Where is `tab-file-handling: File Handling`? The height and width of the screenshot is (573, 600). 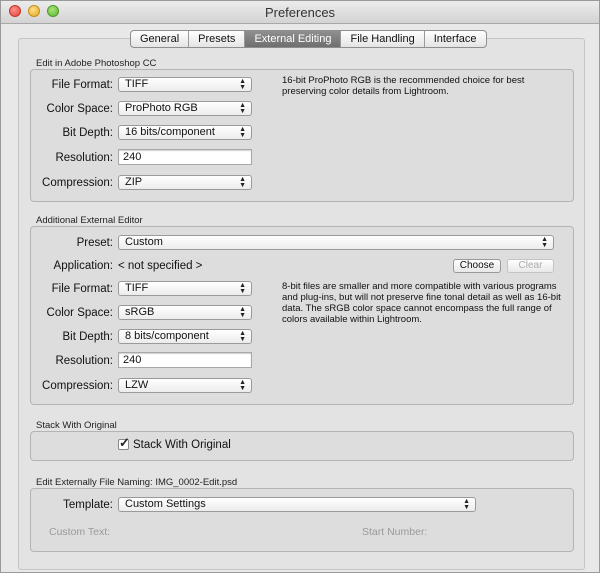
tab-file-handling: File Handling is located at coordinates (383, 39).